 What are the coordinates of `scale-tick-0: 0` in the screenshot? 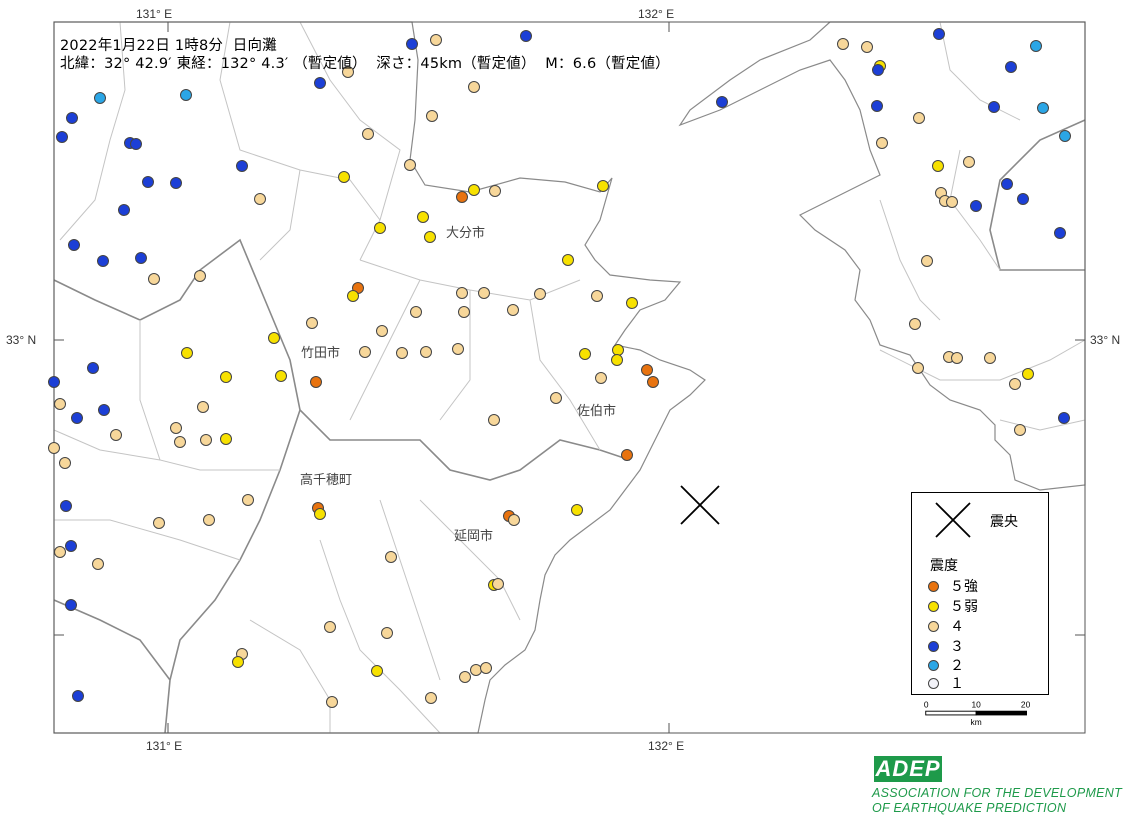 It's located at (926, 704).